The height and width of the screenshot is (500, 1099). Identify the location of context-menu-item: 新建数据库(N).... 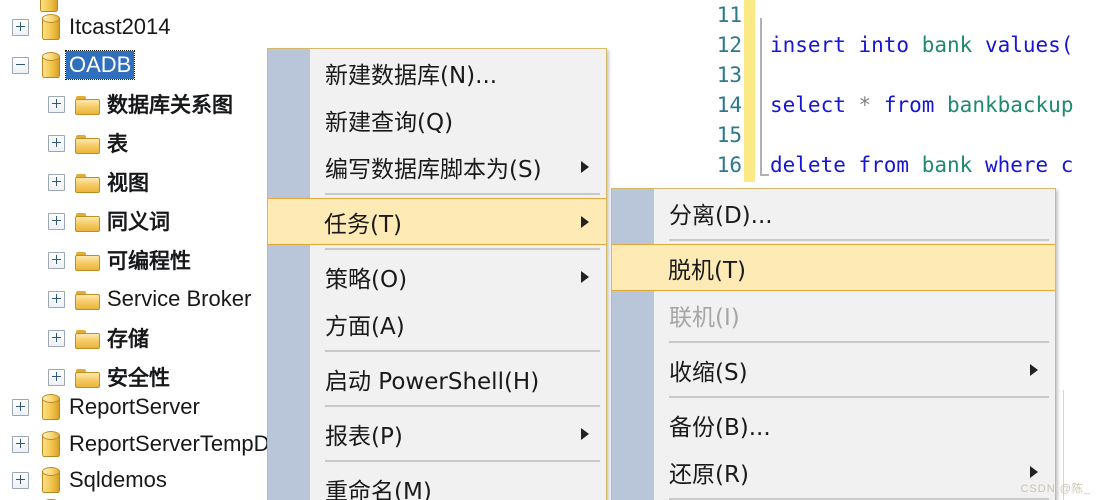
(437, 72).